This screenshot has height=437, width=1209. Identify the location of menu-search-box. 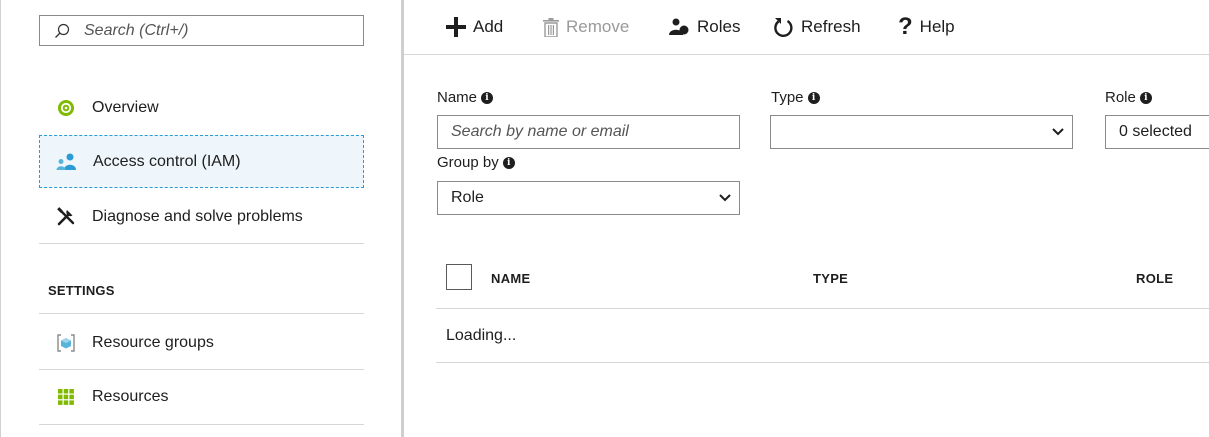
(201, 30).